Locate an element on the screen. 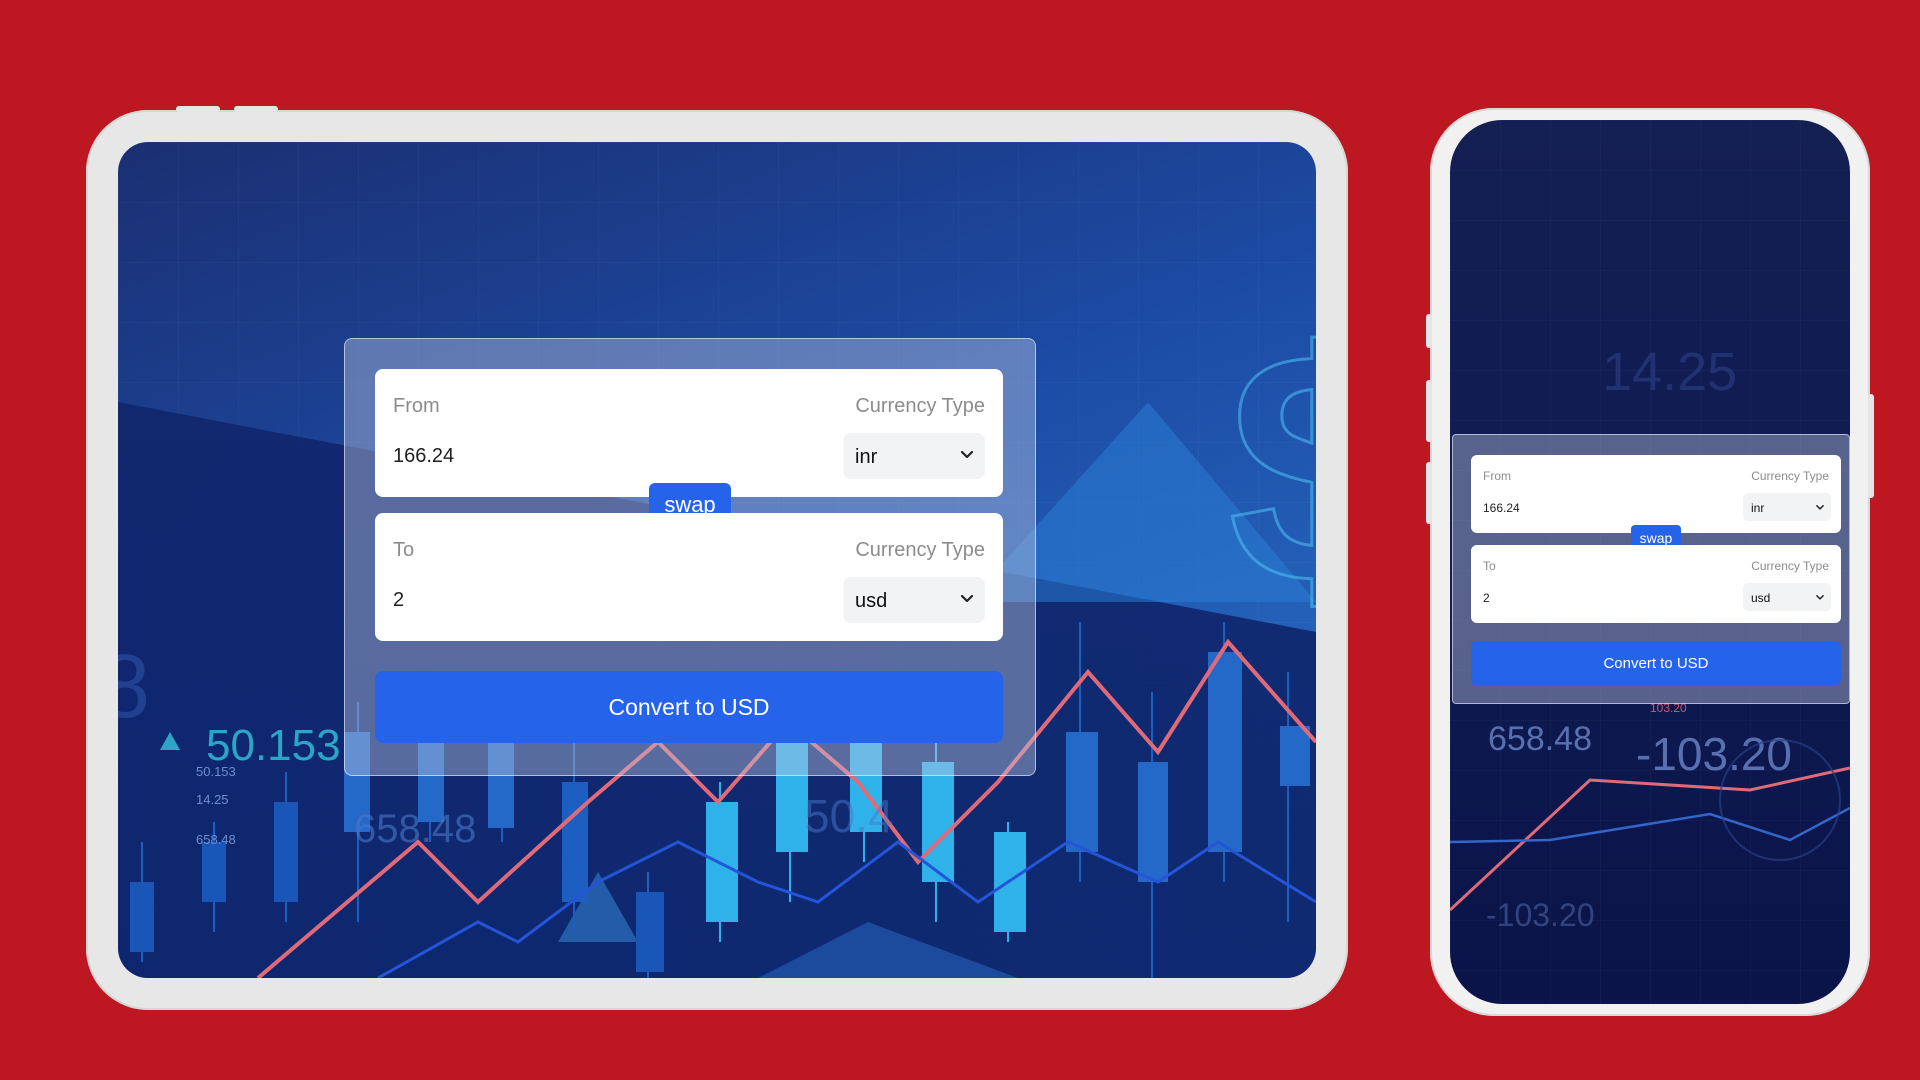 This screenshot has width=1920, height=1080. to-amount-input: 2 is located at coordinates (398, 600).